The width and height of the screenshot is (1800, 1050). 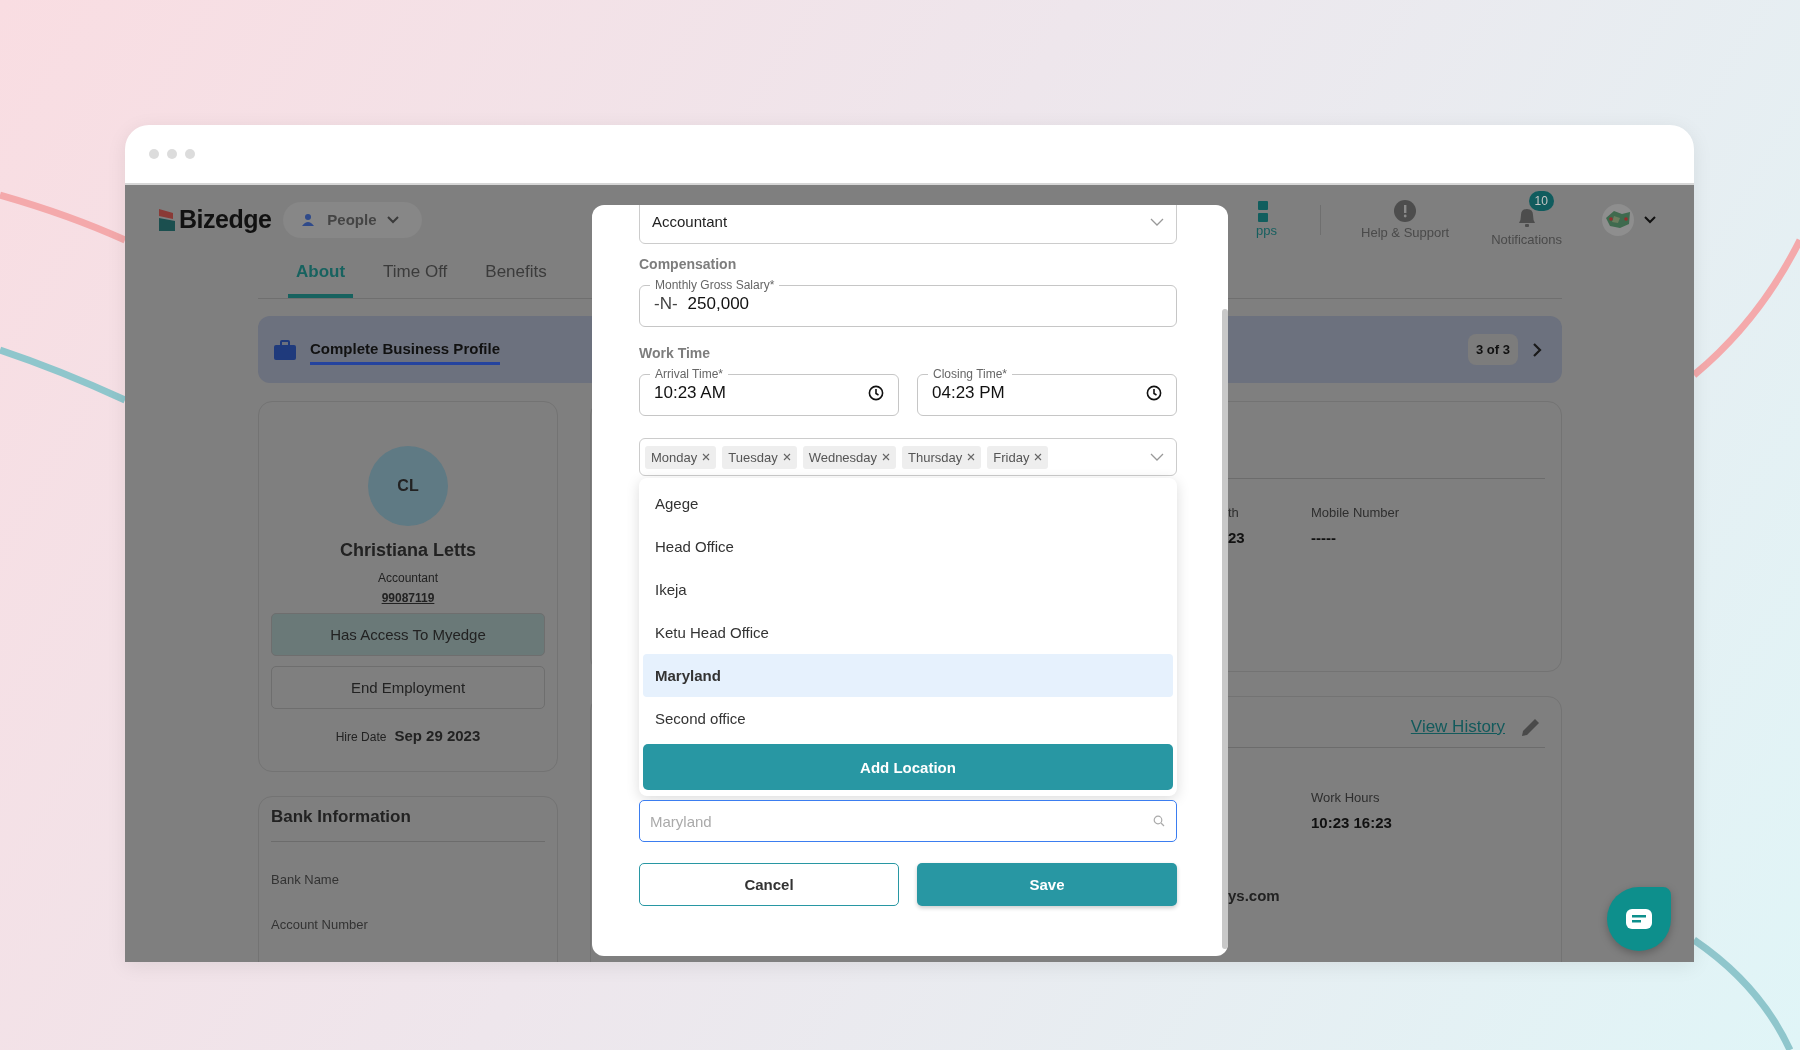 What do you see at coordinates (415, 276) in the screenshot?
I see `tab: Time Off` at bounding box center [415, 276].